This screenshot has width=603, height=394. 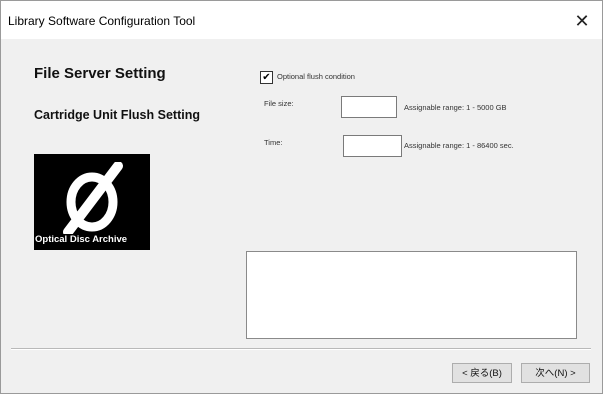 What do you see at coordinates (411, 295) in the screenshot?
I see `message-textbox` at bounding box center [411, 295].